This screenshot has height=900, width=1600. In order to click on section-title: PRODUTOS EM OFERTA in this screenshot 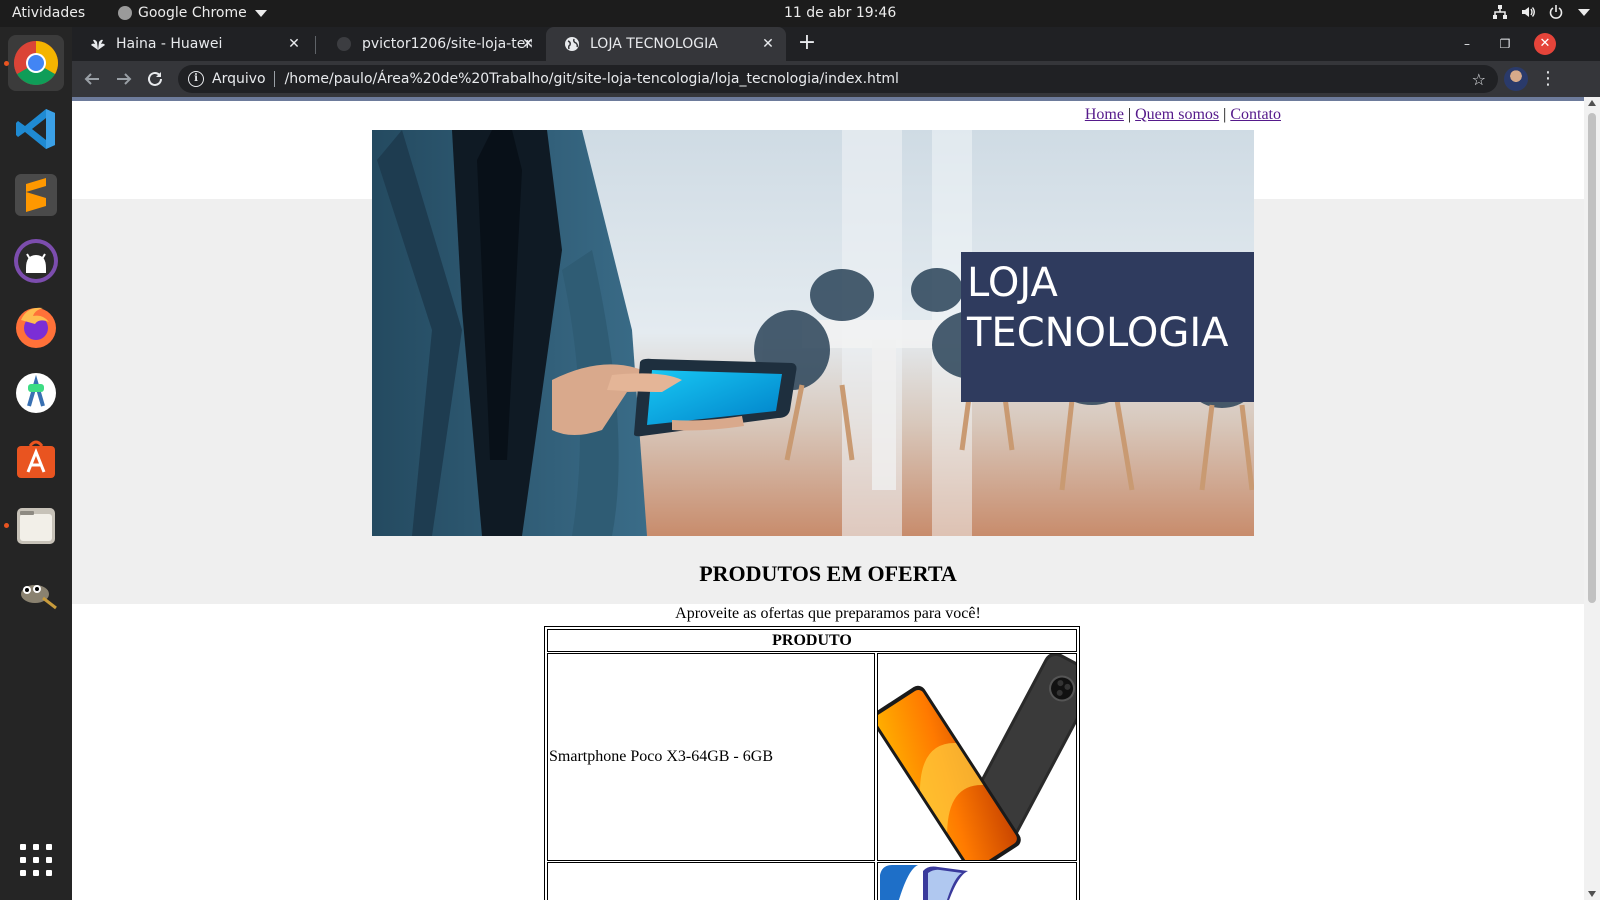, I will do `click(828, 573)`.